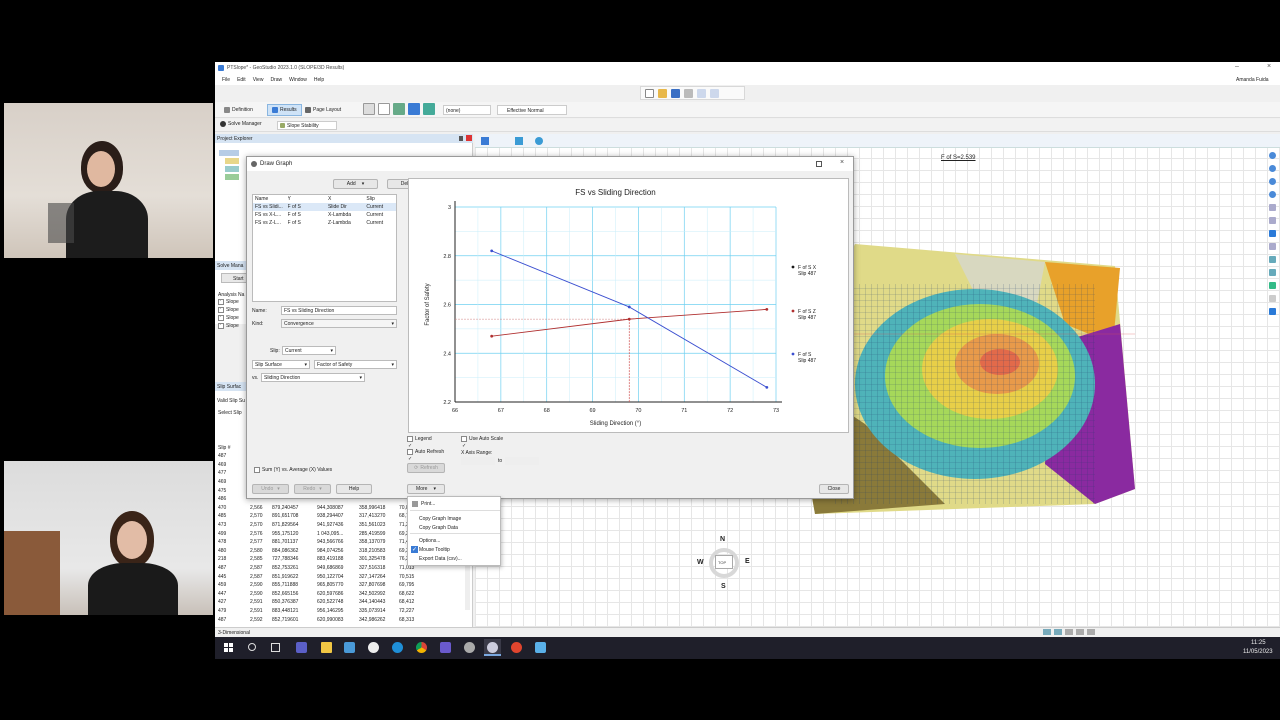 This screenshot has width=1280, height=720. I want to click on axes-icon, so click(1272, 311).